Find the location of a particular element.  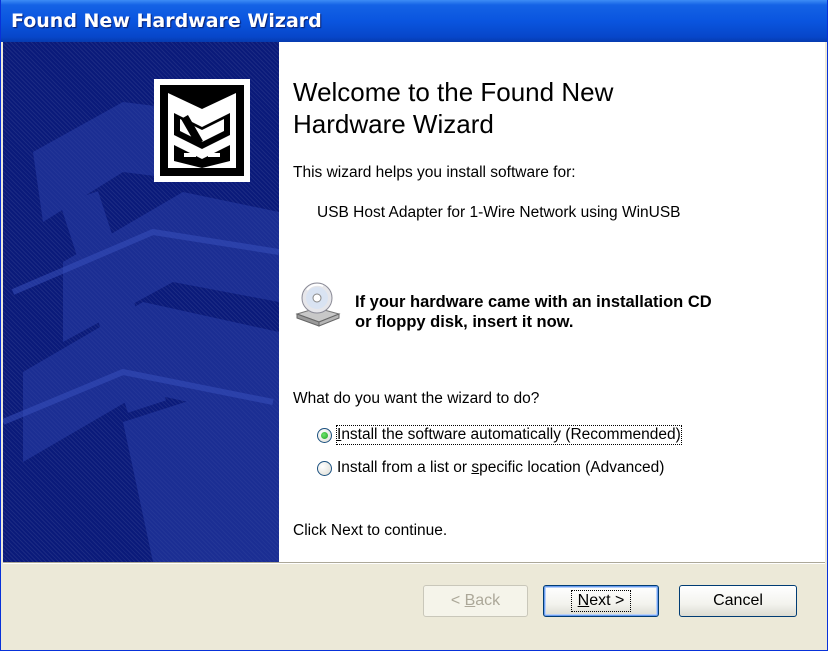

page-title: Welcome to the Found New Hardware Wizard is located at coordinates (543, 108).